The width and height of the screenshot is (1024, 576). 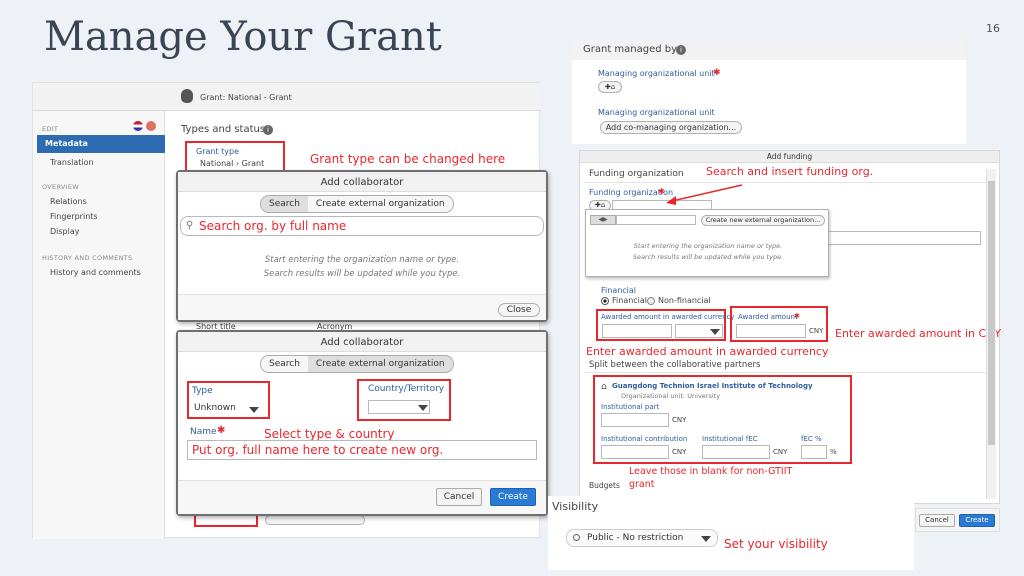 I want to click on institutional-fec-input, so click(x=736, y=452).